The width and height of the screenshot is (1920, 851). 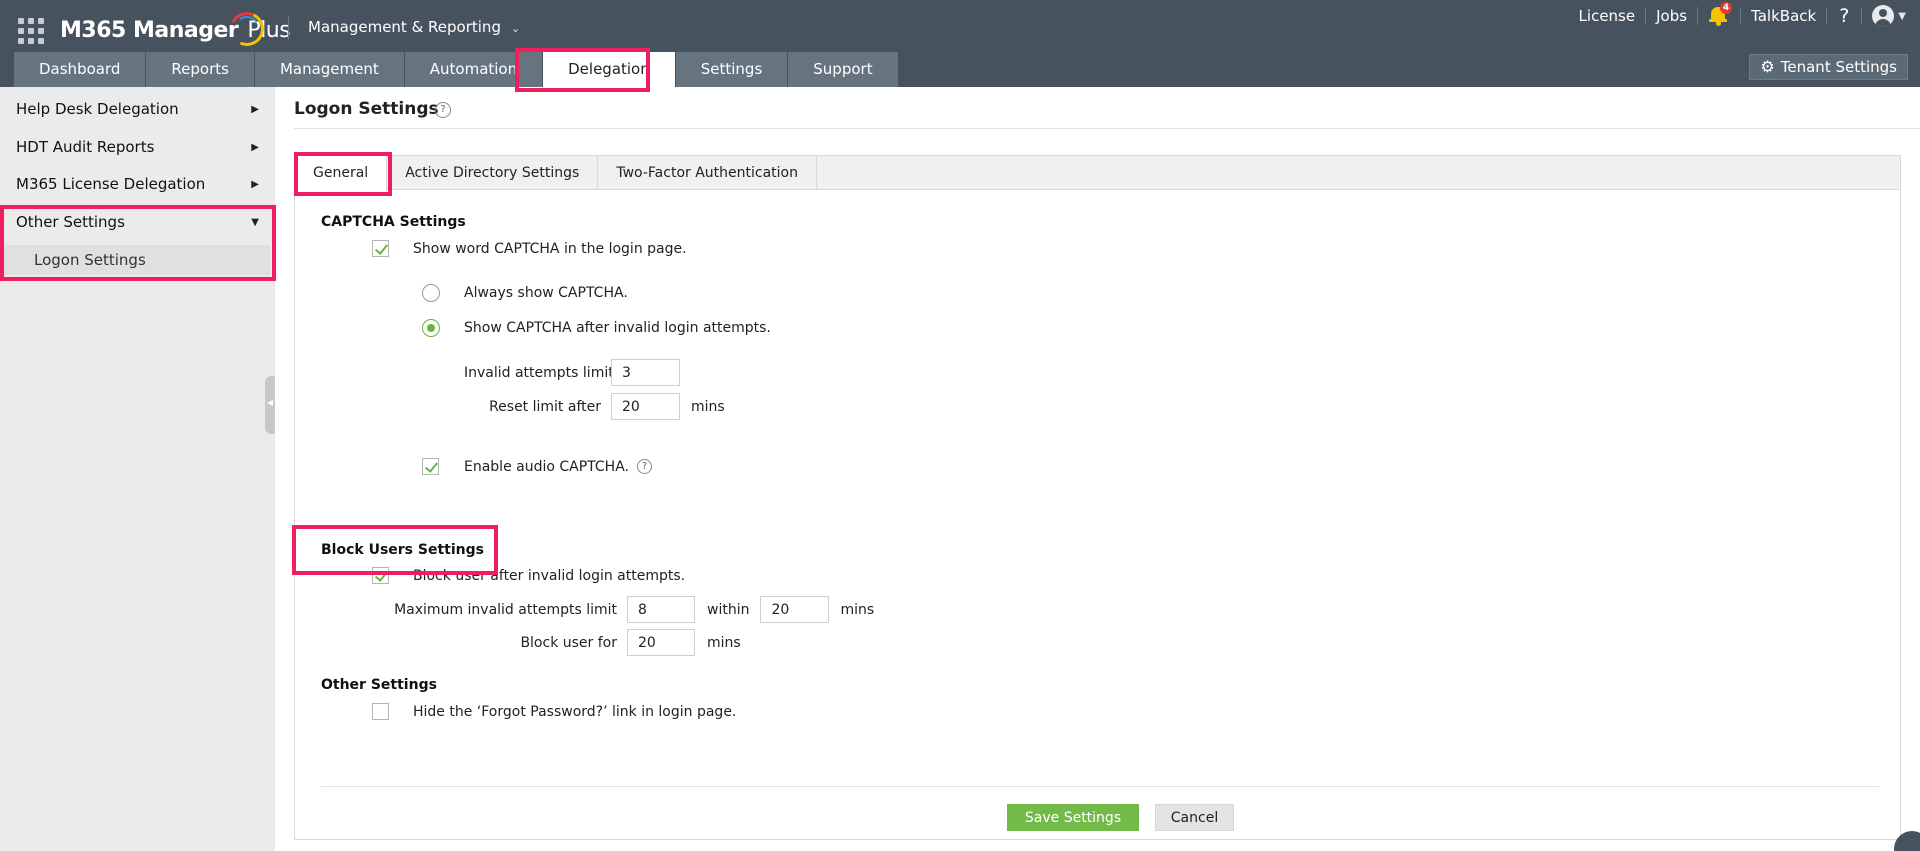 I want to click on show-captcha-label: Show word CAPTCHA in the login page., so click(x=550, y=248).